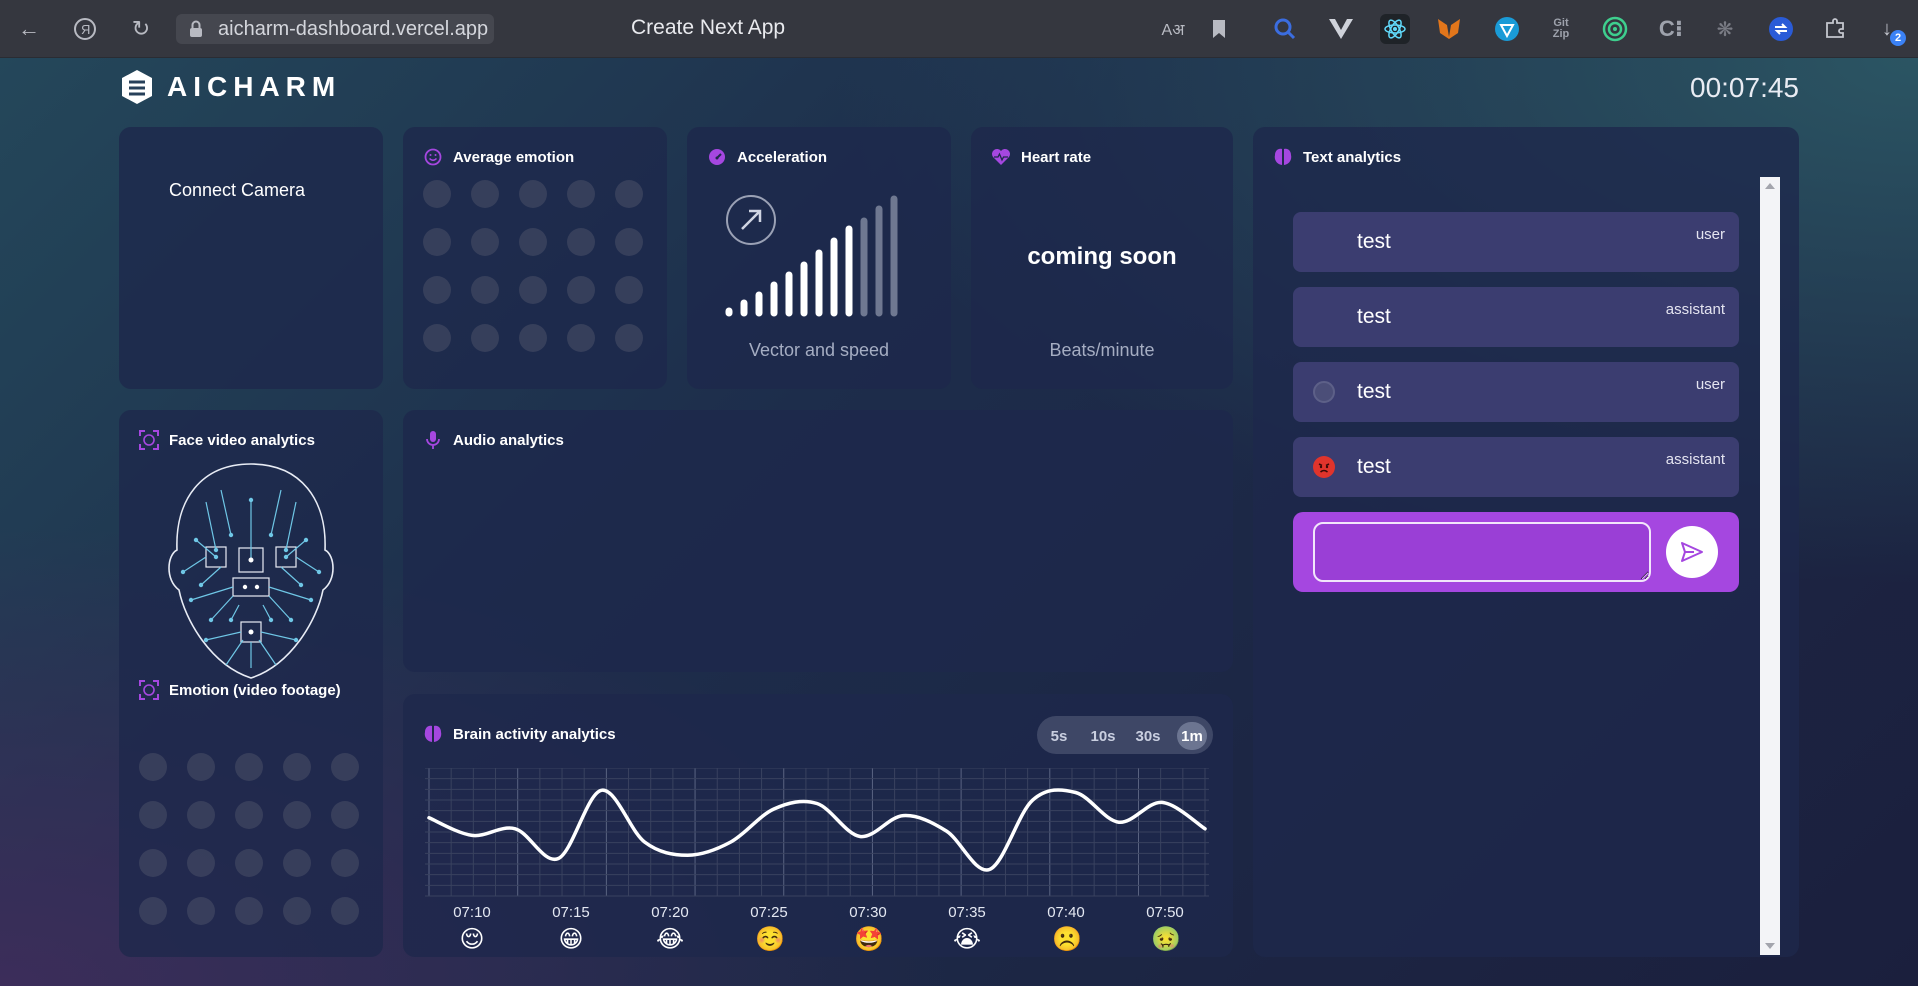 Image resolution: width=1918 pixels, height=986 pixels. I want to click on logo-text: AICHARM, so click(254, 86).